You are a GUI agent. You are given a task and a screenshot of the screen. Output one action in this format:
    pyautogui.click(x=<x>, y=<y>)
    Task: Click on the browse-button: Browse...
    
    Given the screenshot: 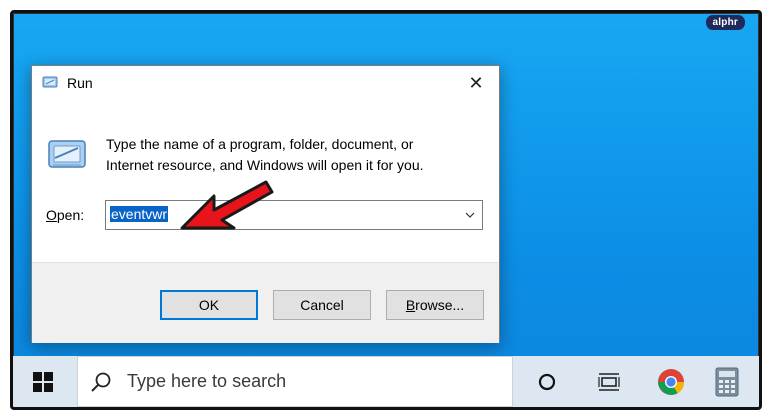 What is the action you would take?
    pyautogui.click(x=435, y=305)
    